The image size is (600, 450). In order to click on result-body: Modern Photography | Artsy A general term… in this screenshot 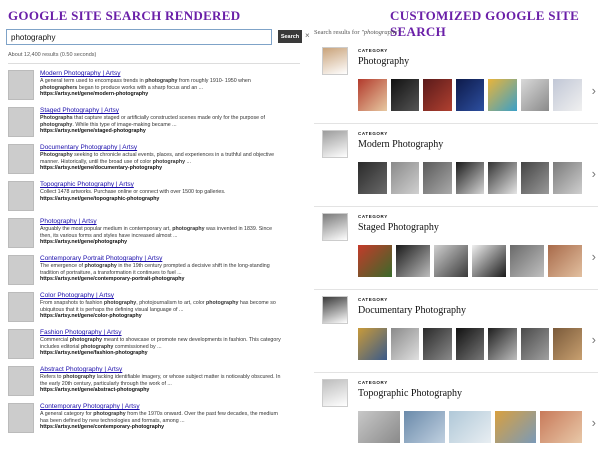, I will do `click(171, 84)`.